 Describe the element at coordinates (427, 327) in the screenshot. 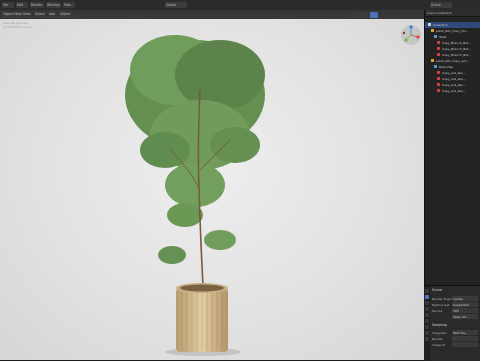

I see `object-tab-icon` at that location.